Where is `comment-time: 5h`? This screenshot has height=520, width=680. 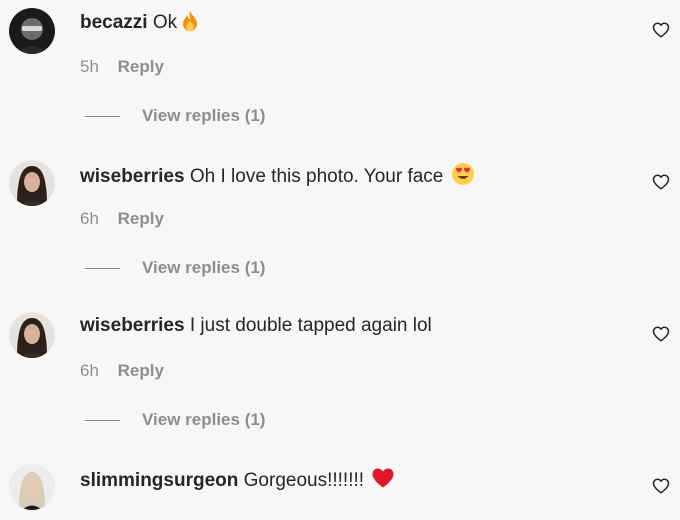 comment-time: 5h is located at coordinates (89, 66).